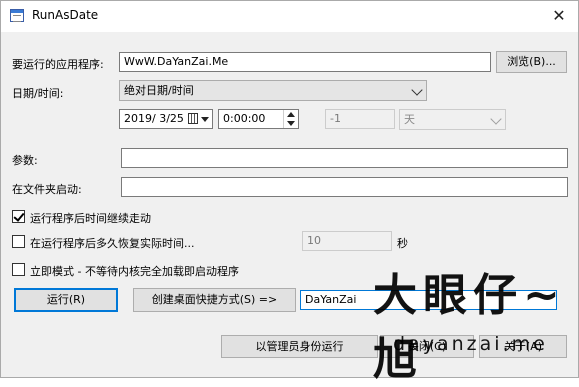 The height and width of the screenshot is (387, 579). I want to click on app-path-input: WwW.DaYanZai.Me, so click(305, 62).